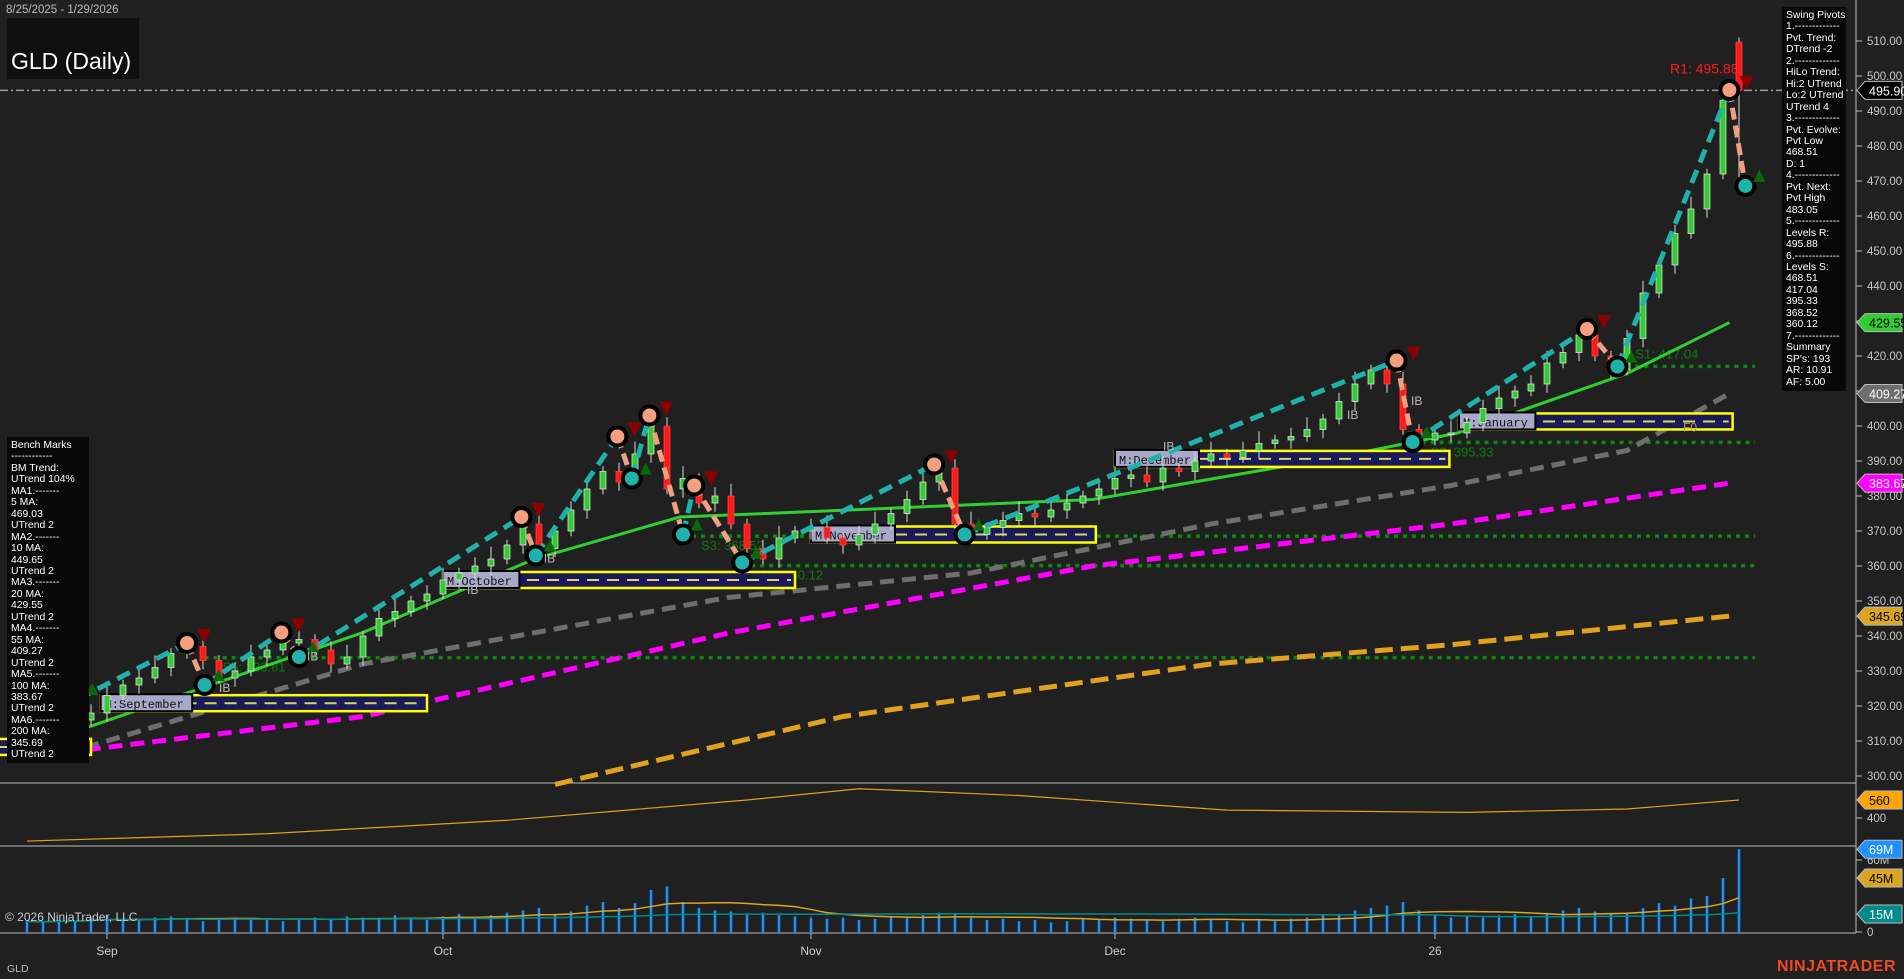  Describe the element at coordinates (1886, 484) in the screenshot. I see `price-tag-label: 383.67` at that location.